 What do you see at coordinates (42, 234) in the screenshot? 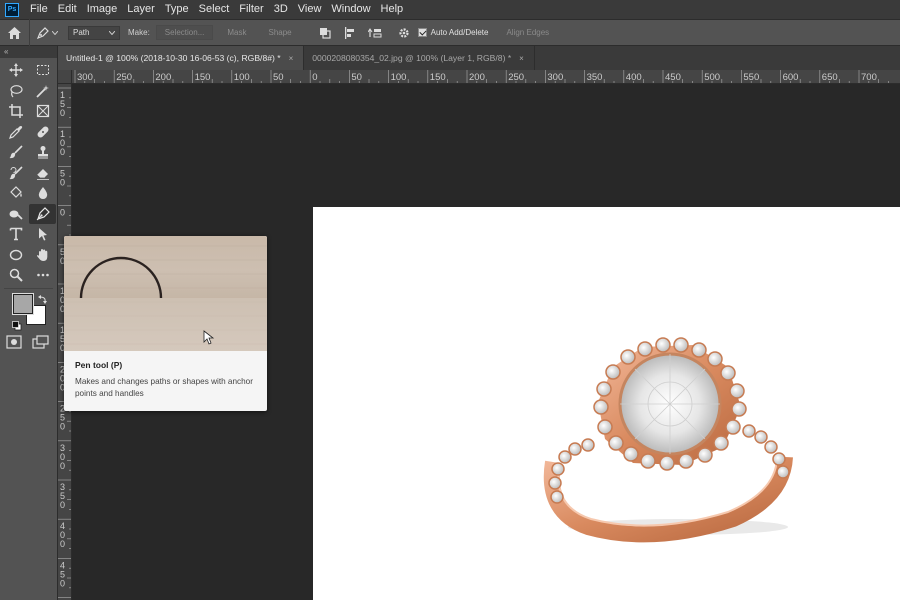
I see `path-selection-tool` at bounding box center [42, 234].